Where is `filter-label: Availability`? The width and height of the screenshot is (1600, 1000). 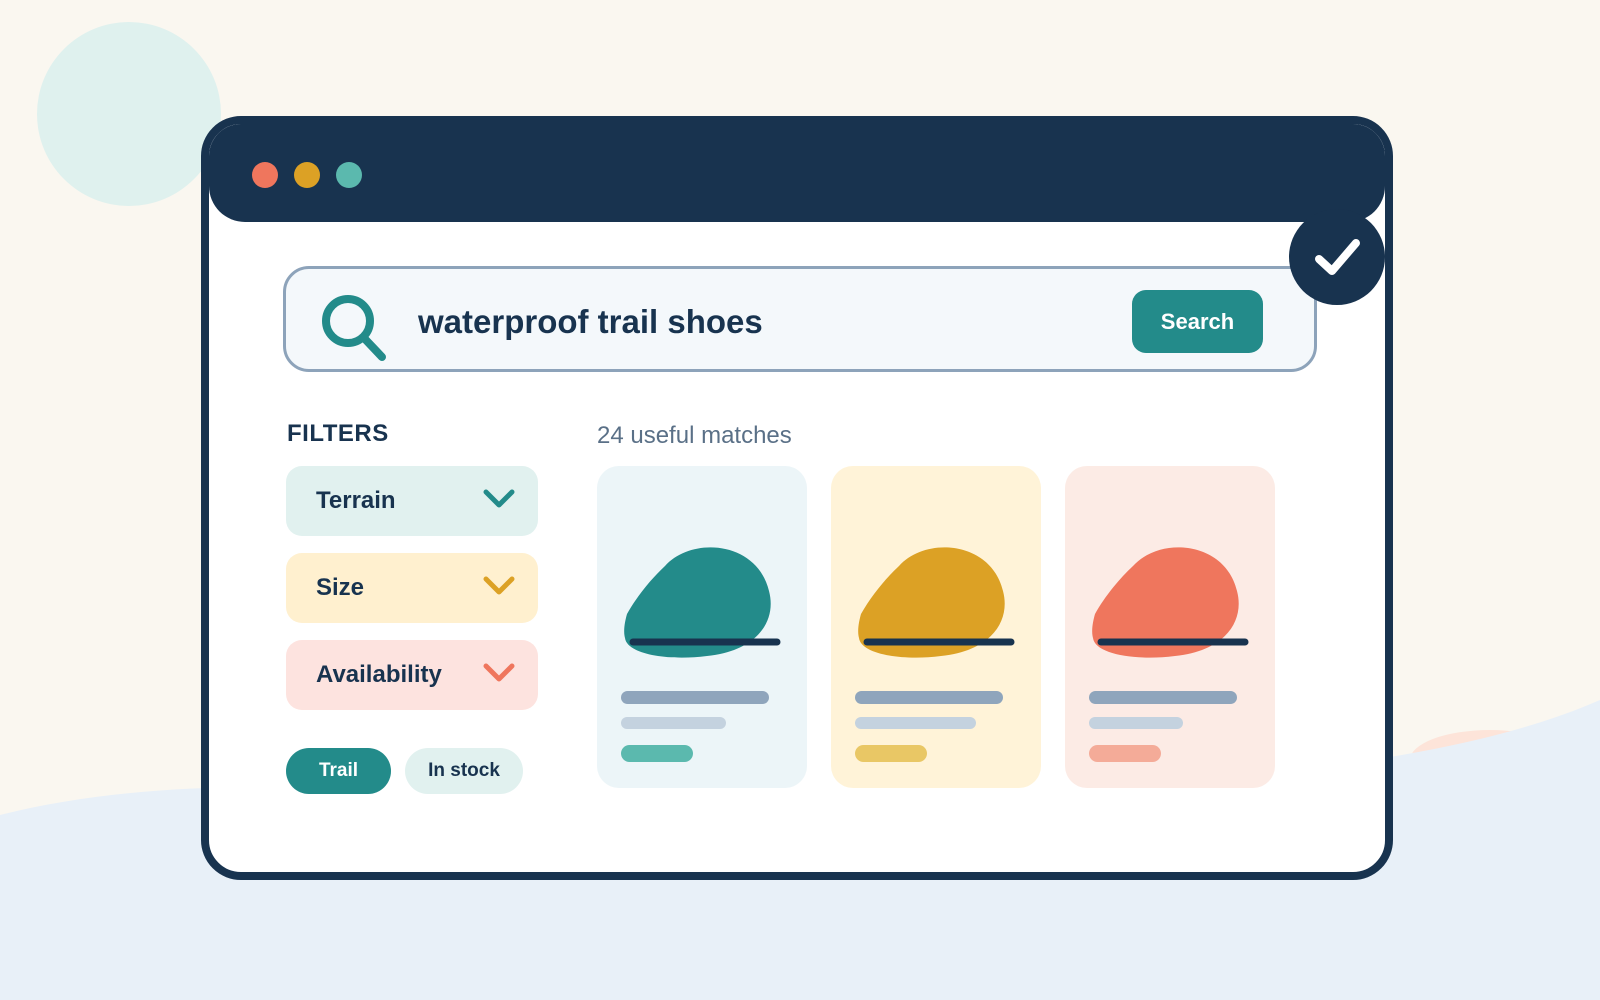 filter-label: Availability is located at coordinates (379, 674).